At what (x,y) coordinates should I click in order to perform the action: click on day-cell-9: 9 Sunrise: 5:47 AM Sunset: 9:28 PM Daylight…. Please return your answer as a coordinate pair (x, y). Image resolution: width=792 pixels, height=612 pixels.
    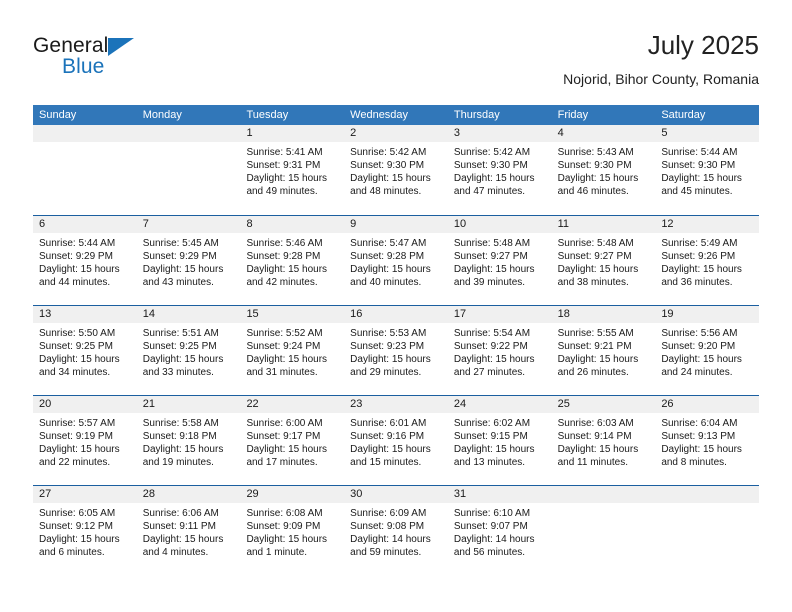
    Looking at the image, I should click on (396, 260).